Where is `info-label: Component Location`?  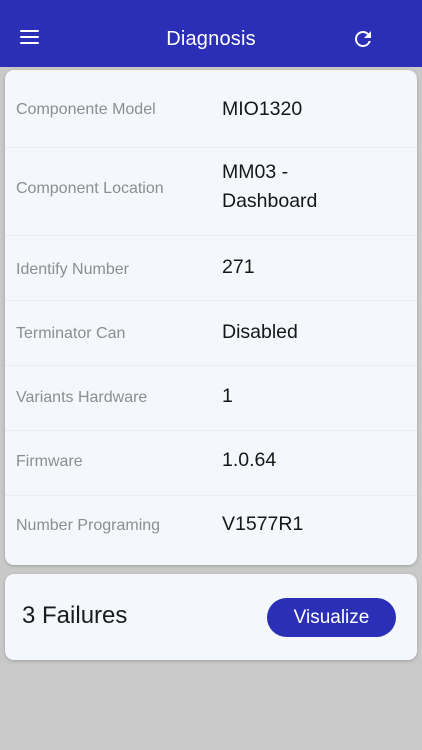 info-label: Component Location is located at coordinates (90, 188).